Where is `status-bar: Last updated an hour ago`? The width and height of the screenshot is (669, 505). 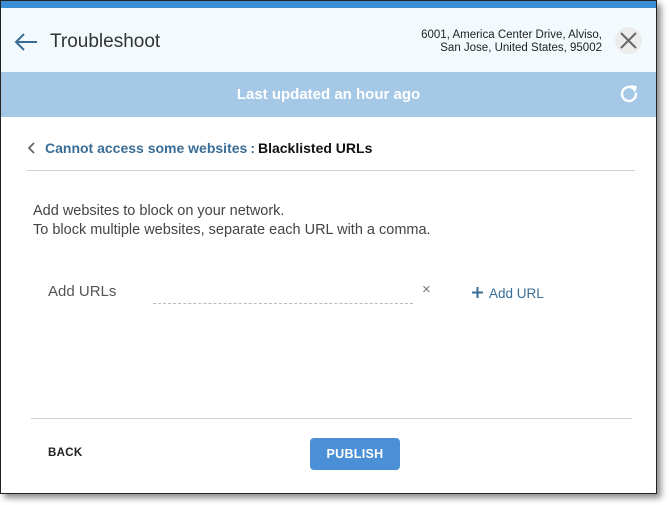 status-bar: Last updated an hour ago is located at coordinates (328, 94).